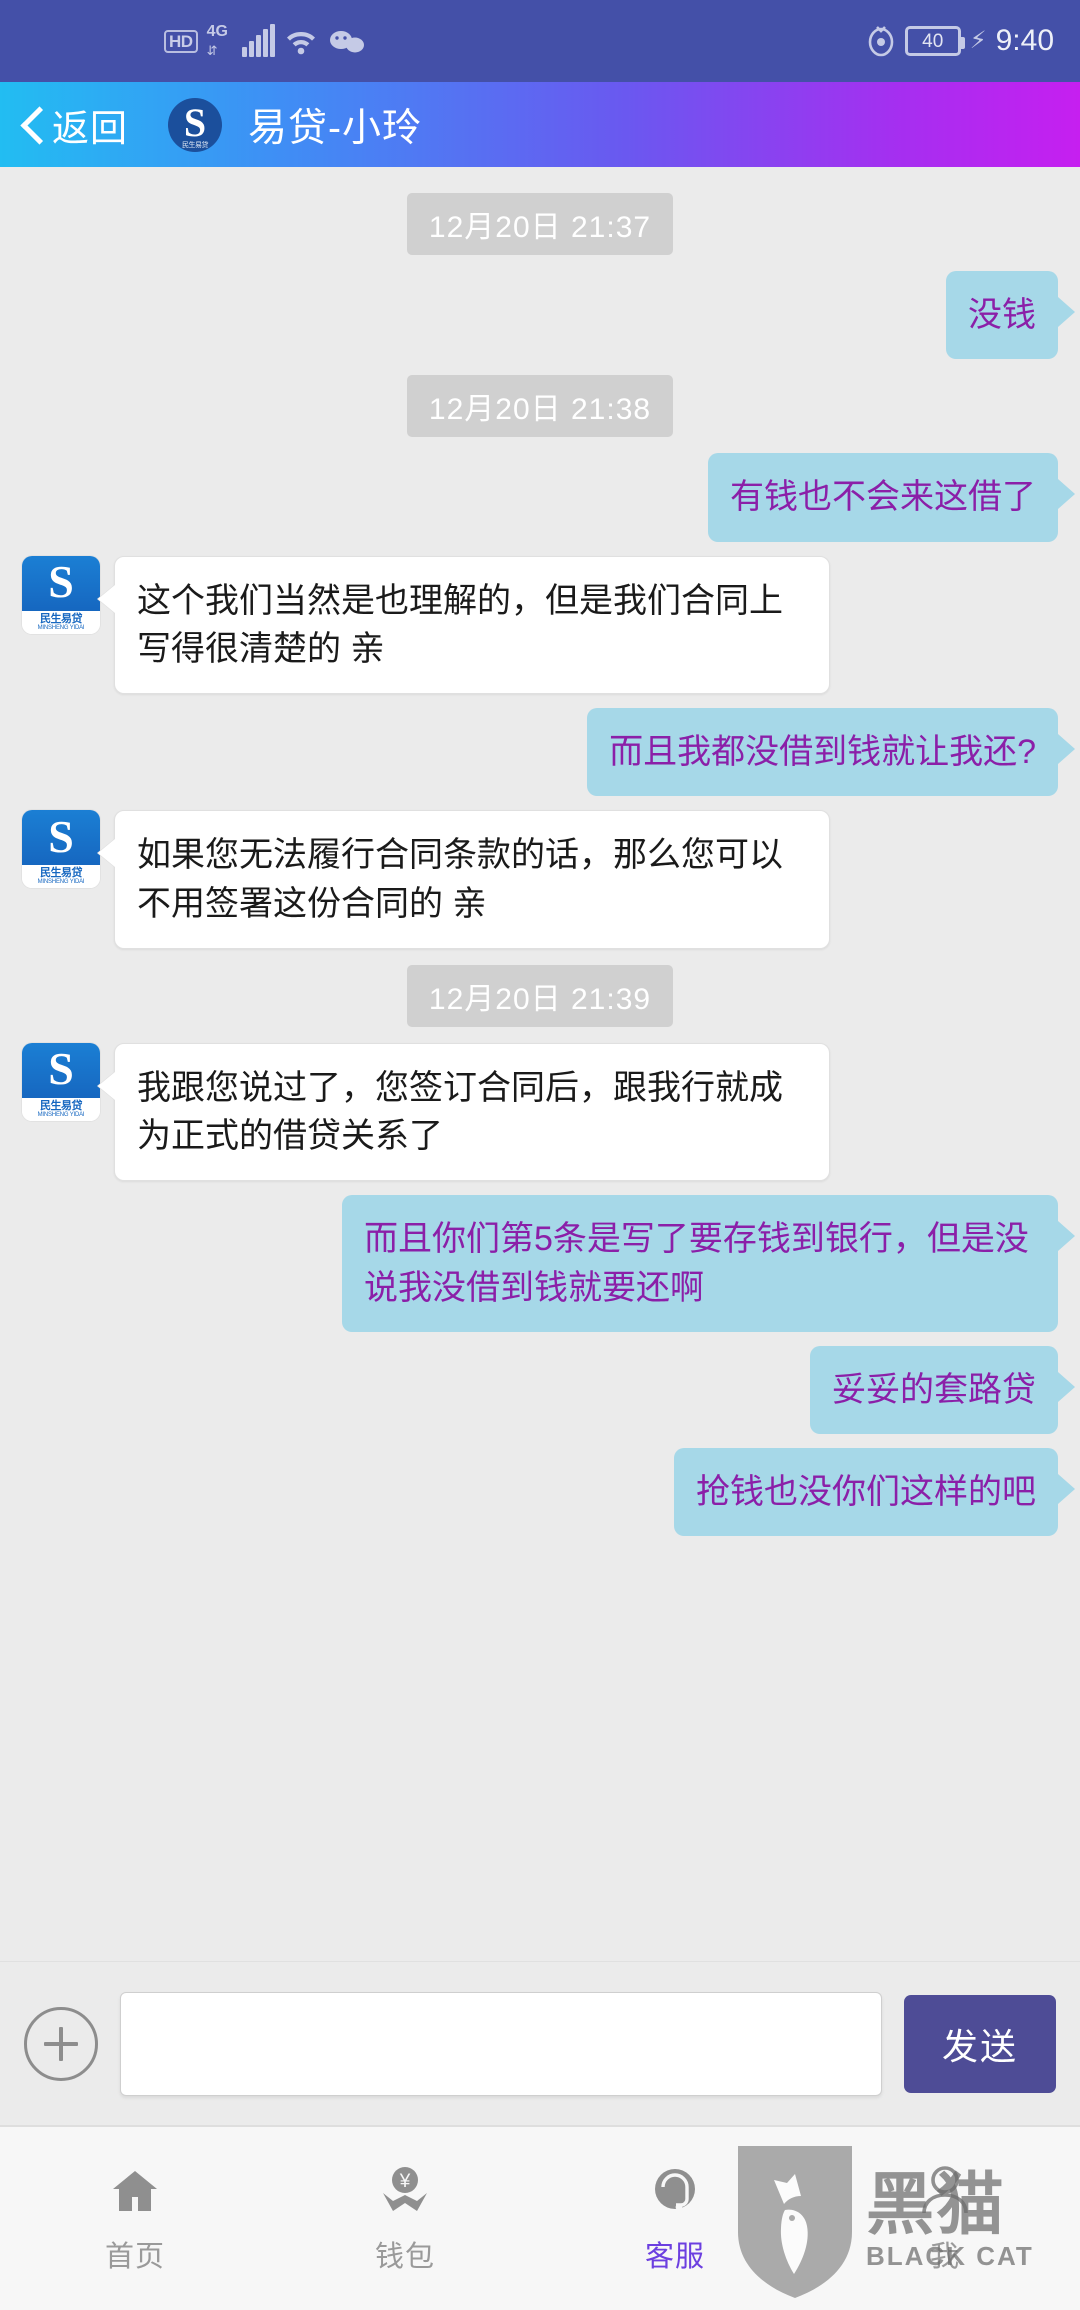  Describe the element at coordinates (335, 128) in the screenshot. I see `page-title: 易贷-小玲` at that location.